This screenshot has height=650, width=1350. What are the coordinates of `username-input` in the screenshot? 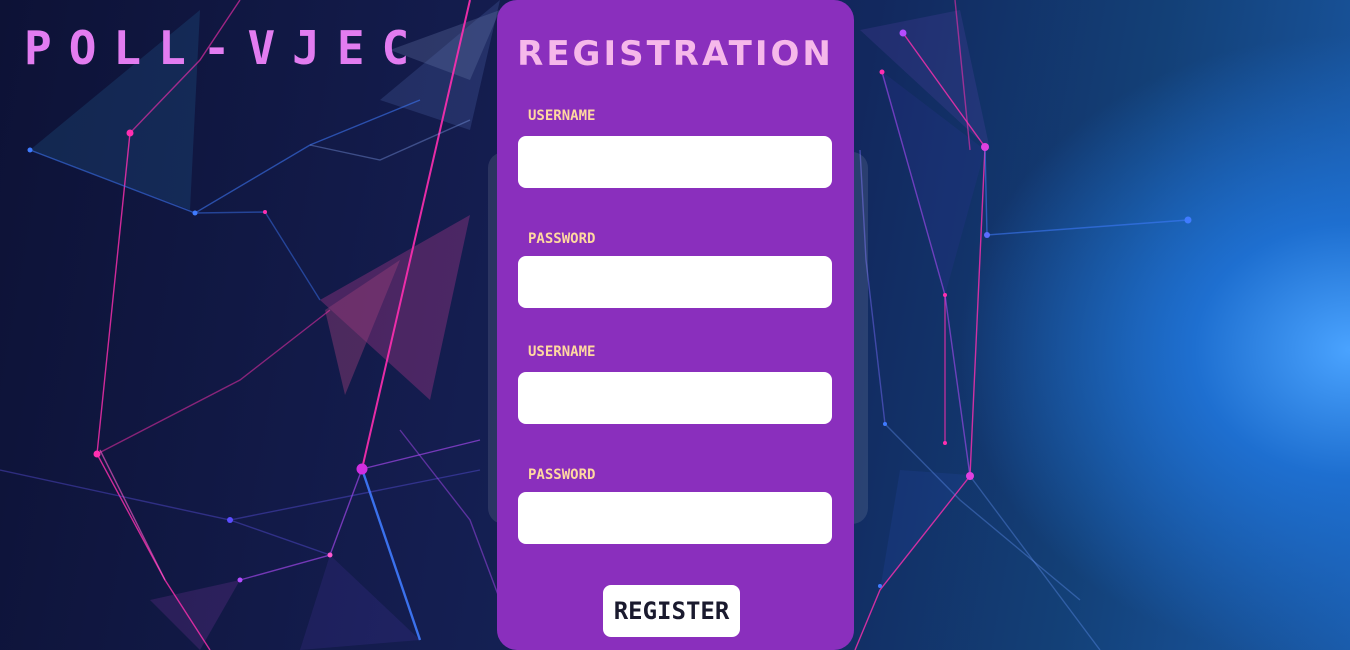 It's located at (675, 162).